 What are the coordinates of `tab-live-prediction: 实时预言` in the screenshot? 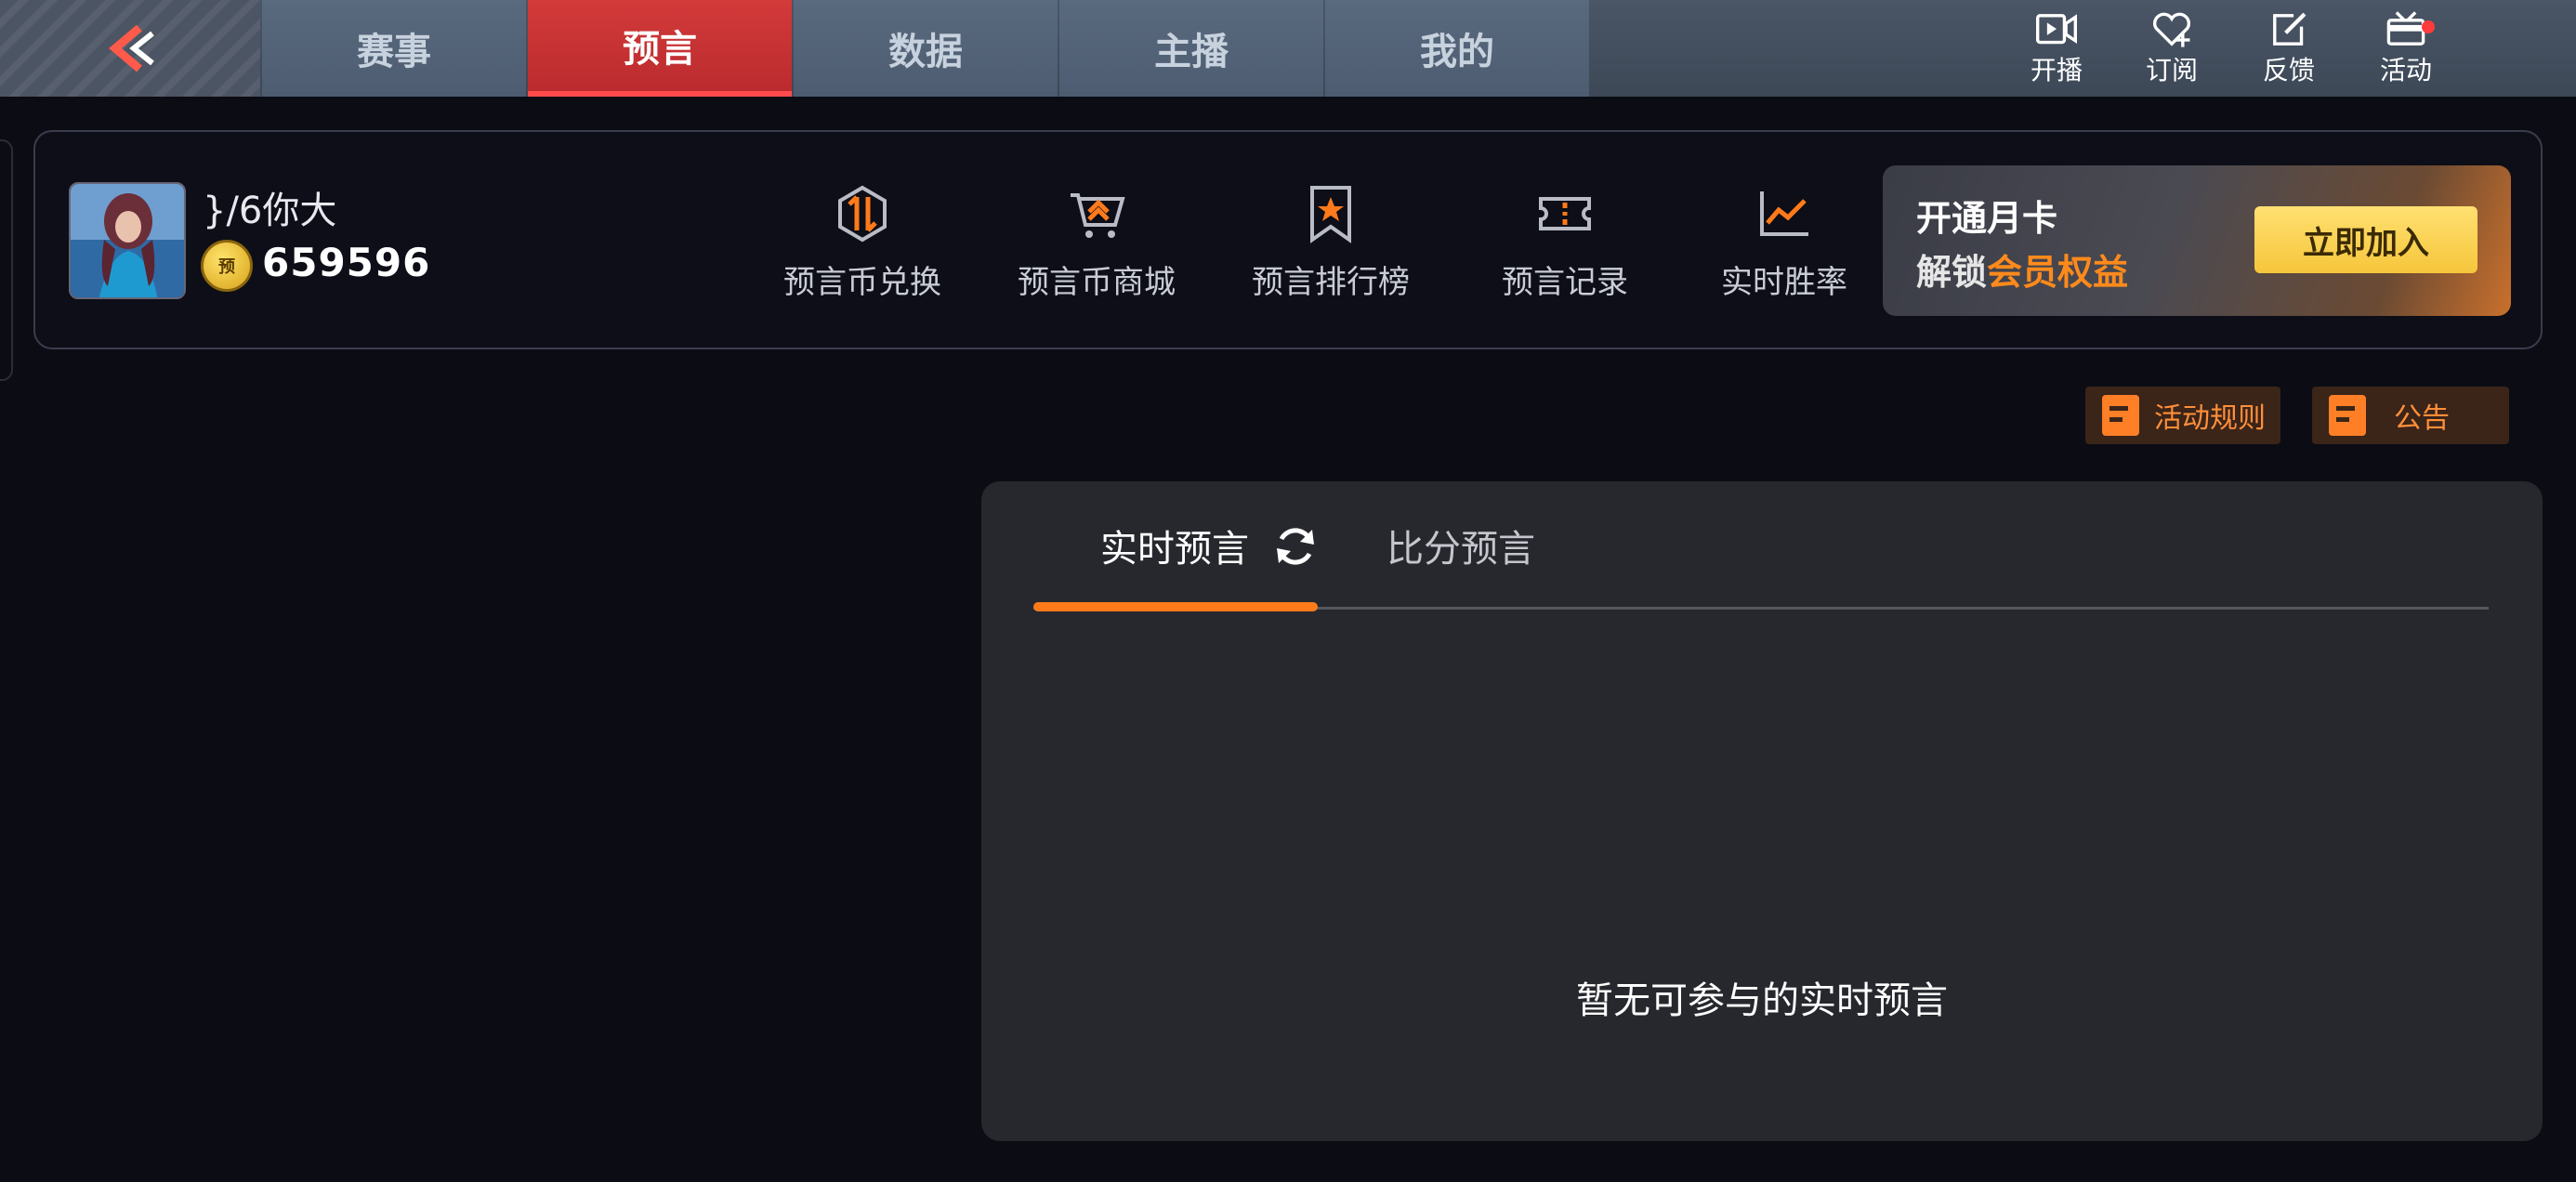 It's located at (1174, 545).